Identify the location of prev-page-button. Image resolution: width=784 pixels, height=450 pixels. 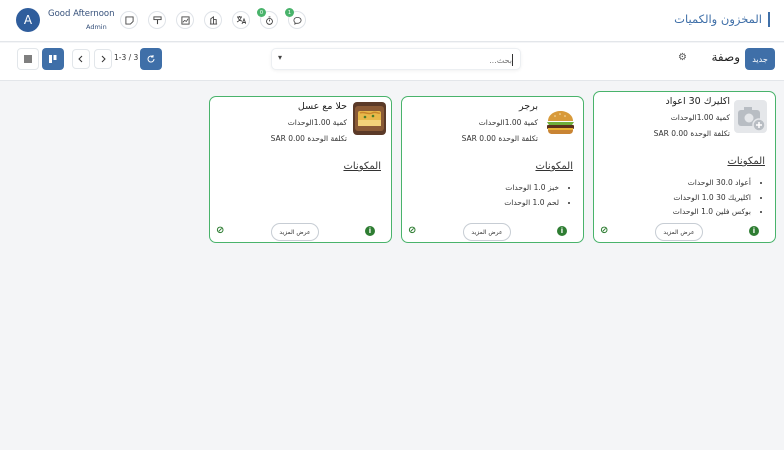
(81, 59).